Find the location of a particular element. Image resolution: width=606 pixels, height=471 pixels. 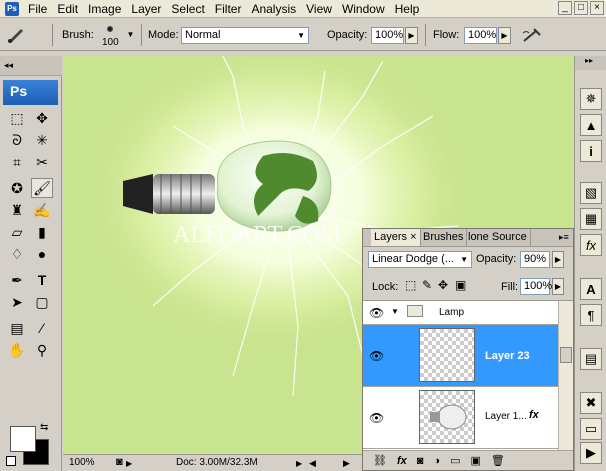

menu-window: Window is located at coordinates (363, 9).